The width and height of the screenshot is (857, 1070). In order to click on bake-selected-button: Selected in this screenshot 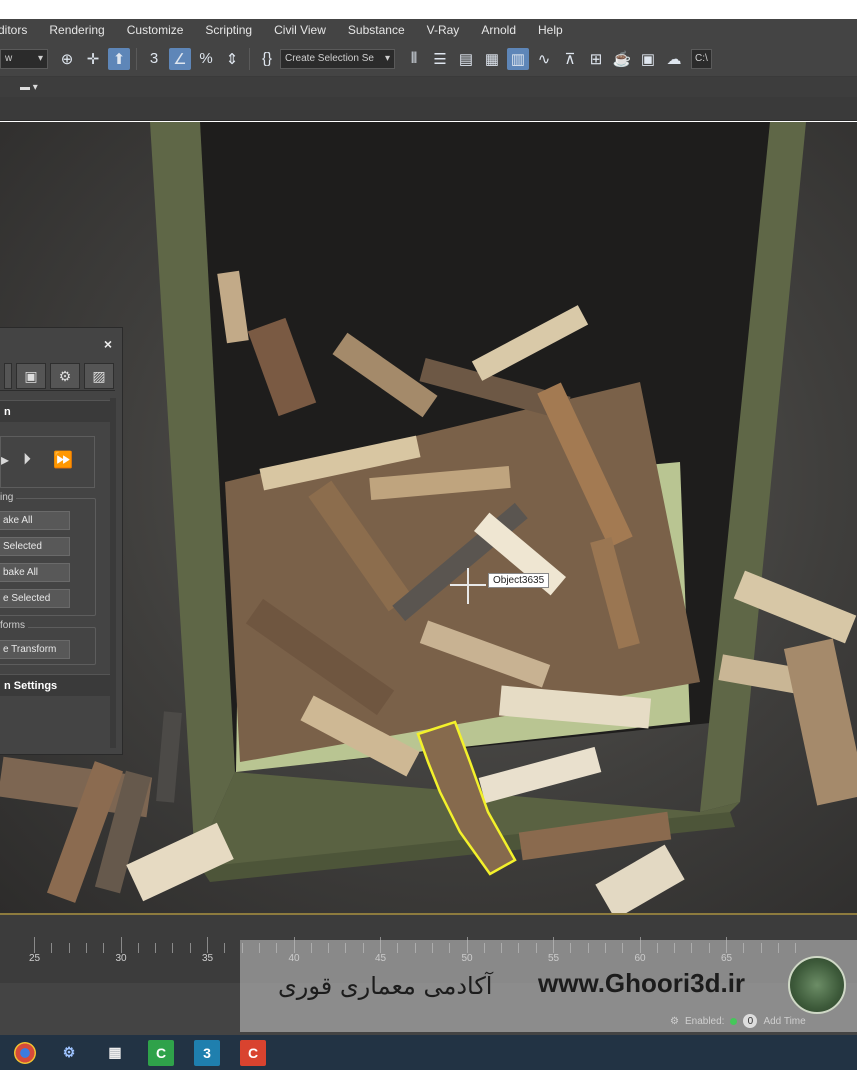, I will do `click(35, 546)`.